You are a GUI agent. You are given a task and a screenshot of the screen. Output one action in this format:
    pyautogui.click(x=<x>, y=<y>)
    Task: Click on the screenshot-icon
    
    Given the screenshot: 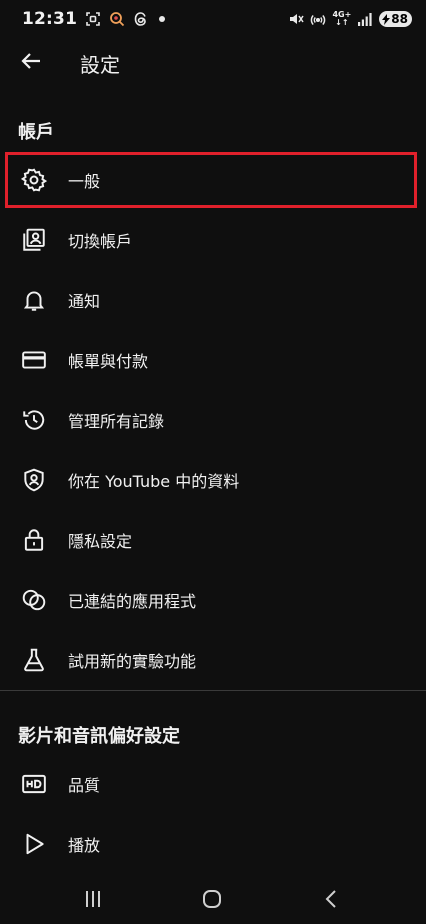 What is the action you would take?
    pyautogui.click(x=93, y=19)
    